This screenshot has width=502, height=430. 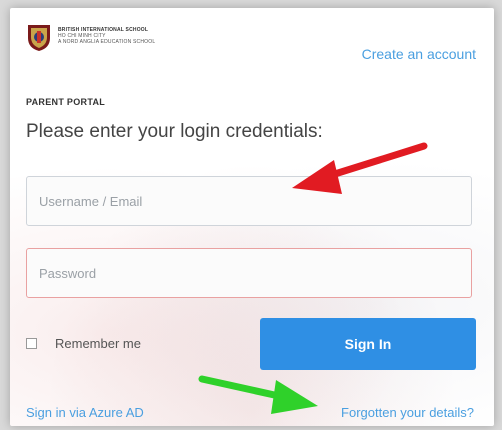 I want to click on red-arrow-annotation, so click(x=360, y=168).